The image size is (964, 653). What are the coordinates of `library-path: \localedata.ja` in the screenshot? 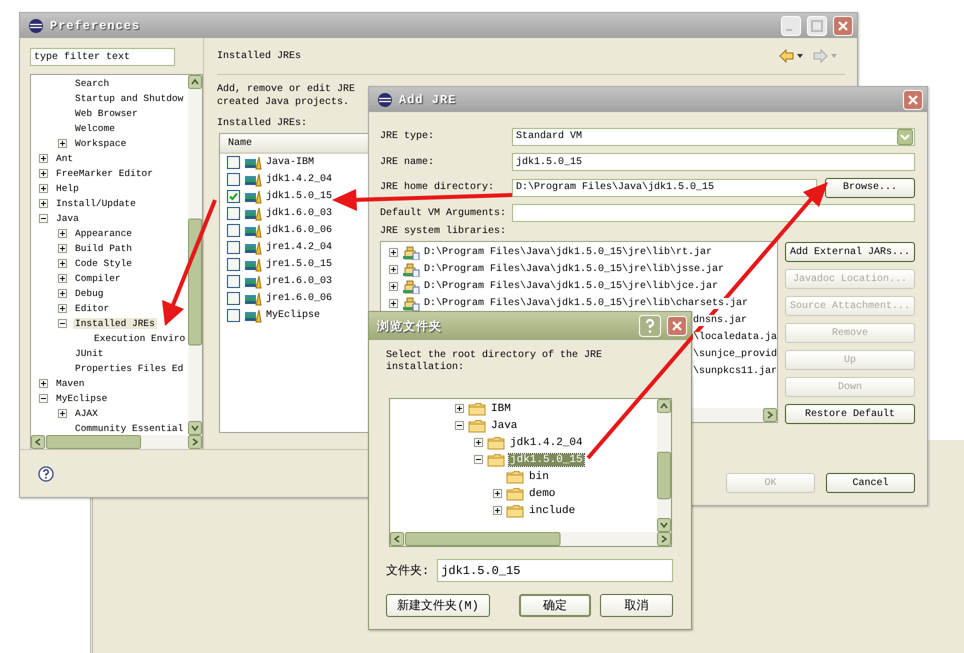 It's located at (735, 337).